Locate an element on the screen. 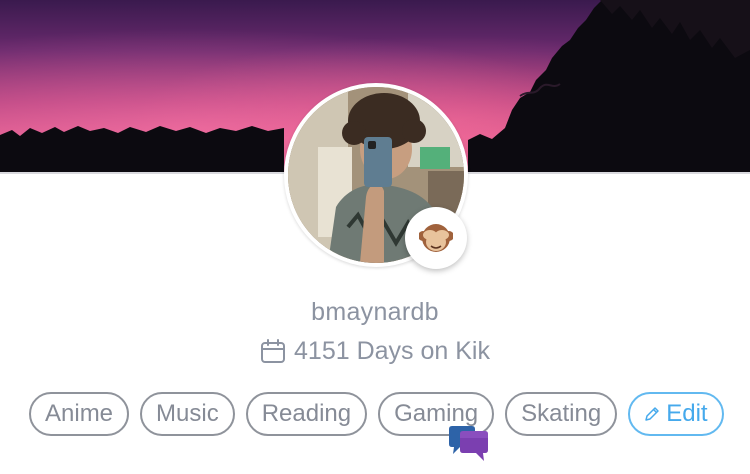 This screenshot has height=474, width=750. edit-interests-button: Edit is located at coordinates (676, 414).